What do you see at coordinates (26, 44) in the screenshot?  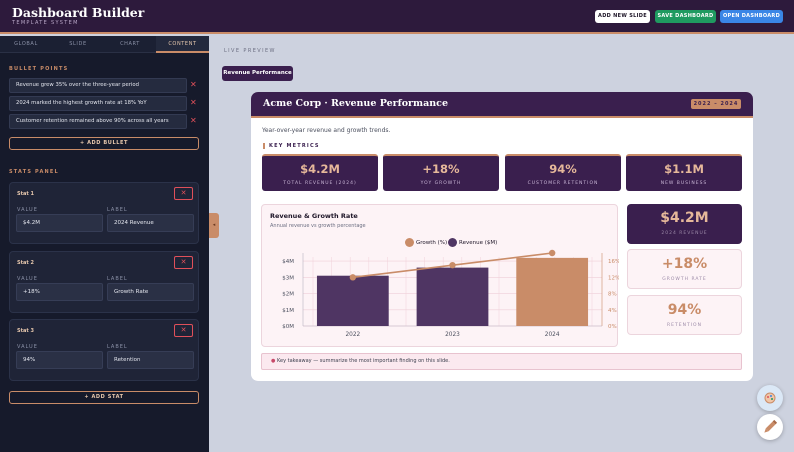 I see `tab-global: GLOBAL` at bounding box center [26, 44].